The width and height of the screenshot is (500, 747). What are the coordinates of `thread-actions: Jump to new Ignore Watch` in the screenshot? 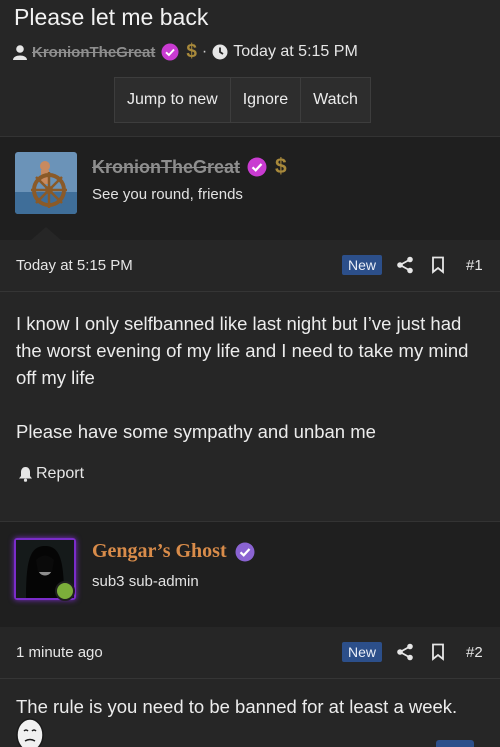 It's located at (242, 100).